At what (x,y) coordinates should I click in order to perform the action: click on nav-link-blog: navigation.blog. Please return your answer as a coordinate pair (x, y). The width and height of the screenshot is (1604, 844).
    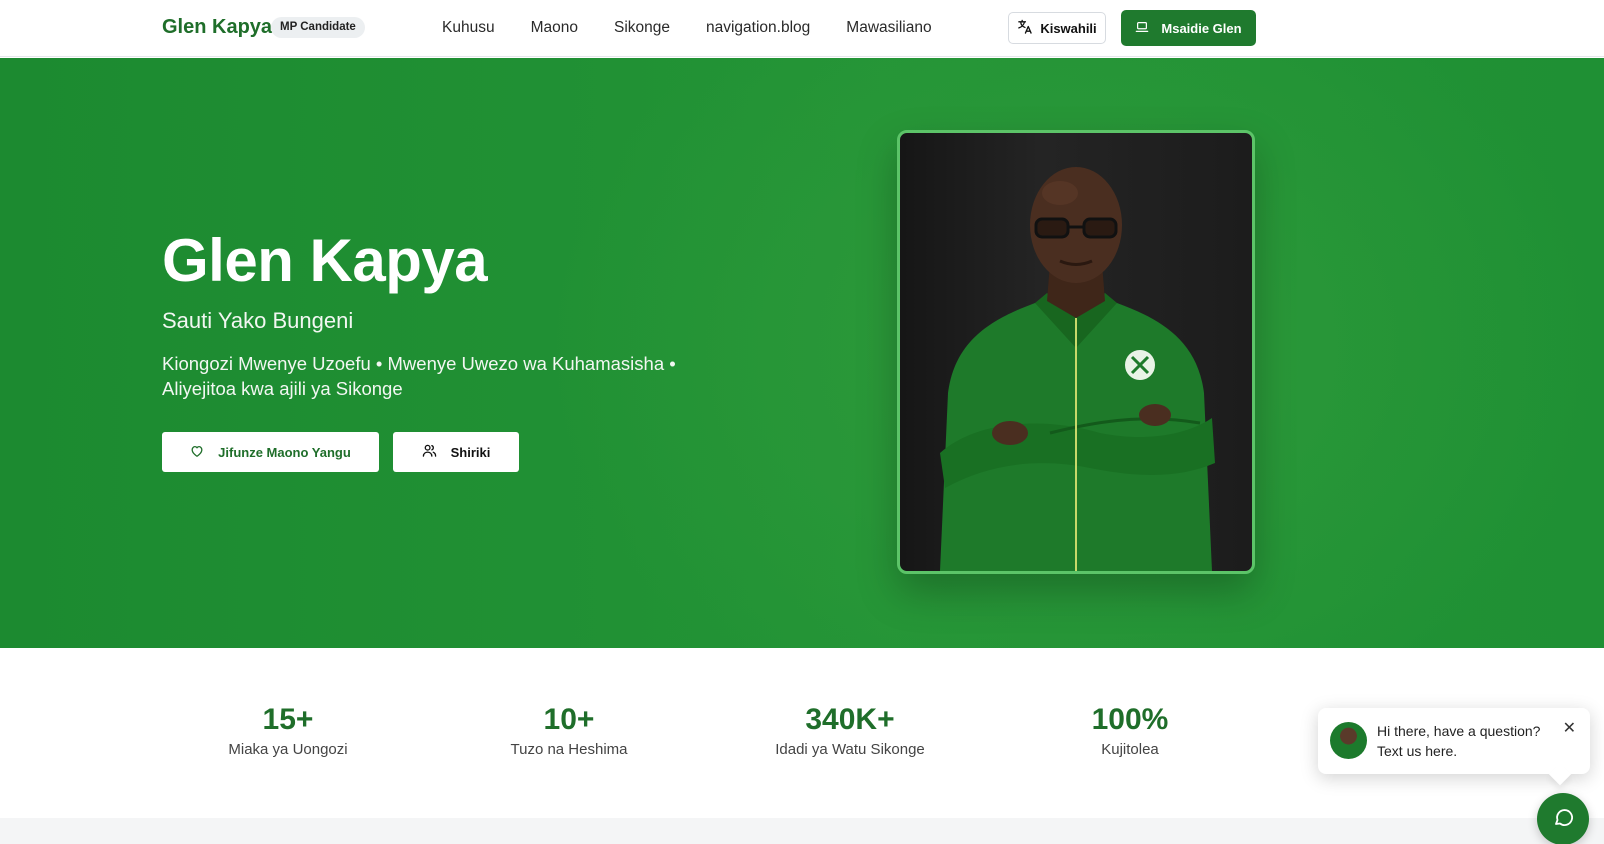
    Looking at the image, I should click on (758, 28).